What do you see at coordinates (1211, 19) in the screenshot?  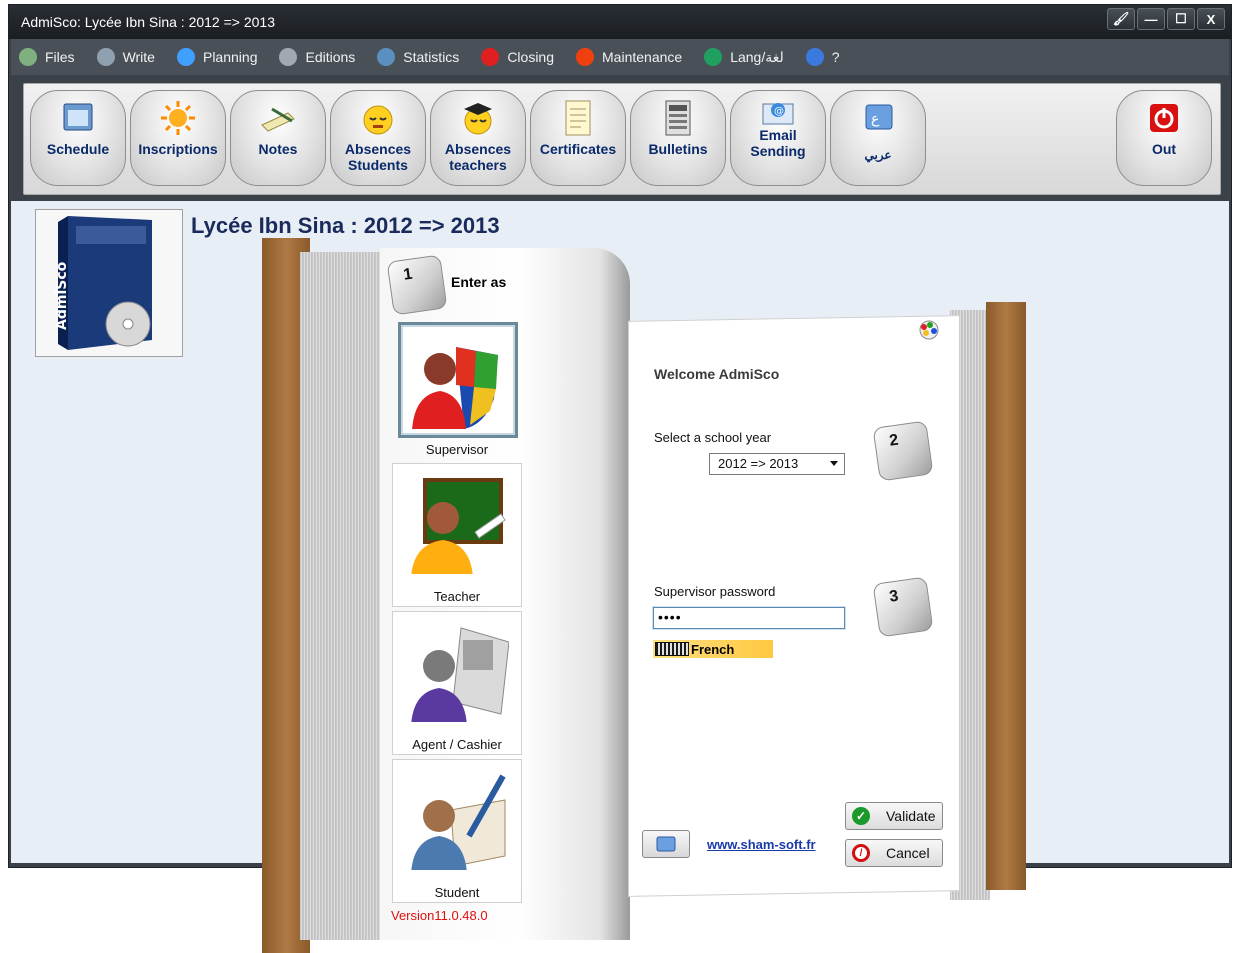 I see `close-button: X` at bounding box center [1211, 19].